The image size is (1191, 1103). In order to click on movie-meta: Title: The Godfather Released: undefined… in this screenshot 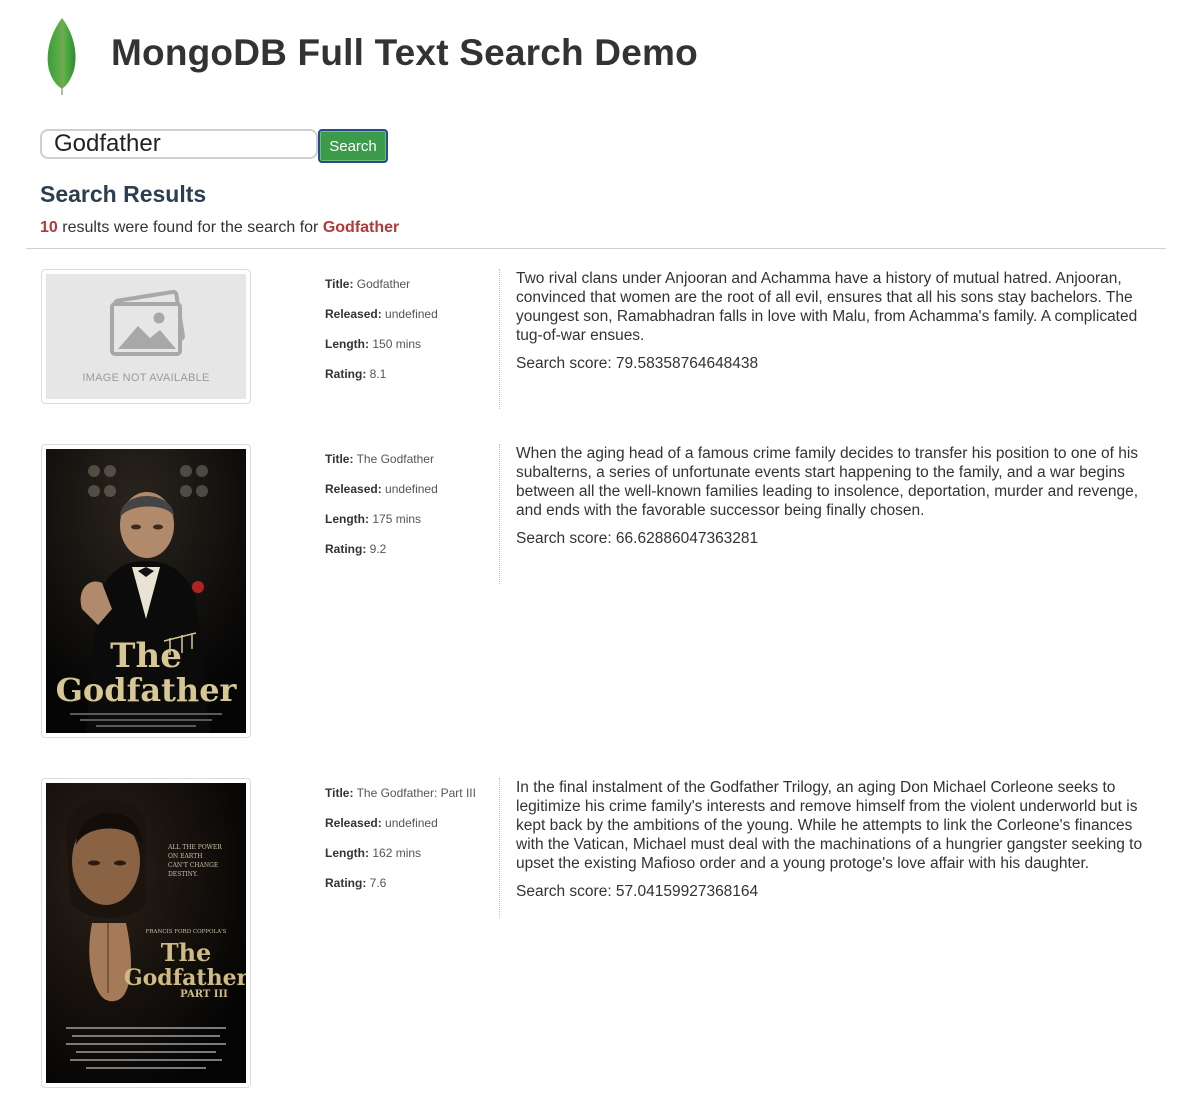, I will do `click(410, 504)`.